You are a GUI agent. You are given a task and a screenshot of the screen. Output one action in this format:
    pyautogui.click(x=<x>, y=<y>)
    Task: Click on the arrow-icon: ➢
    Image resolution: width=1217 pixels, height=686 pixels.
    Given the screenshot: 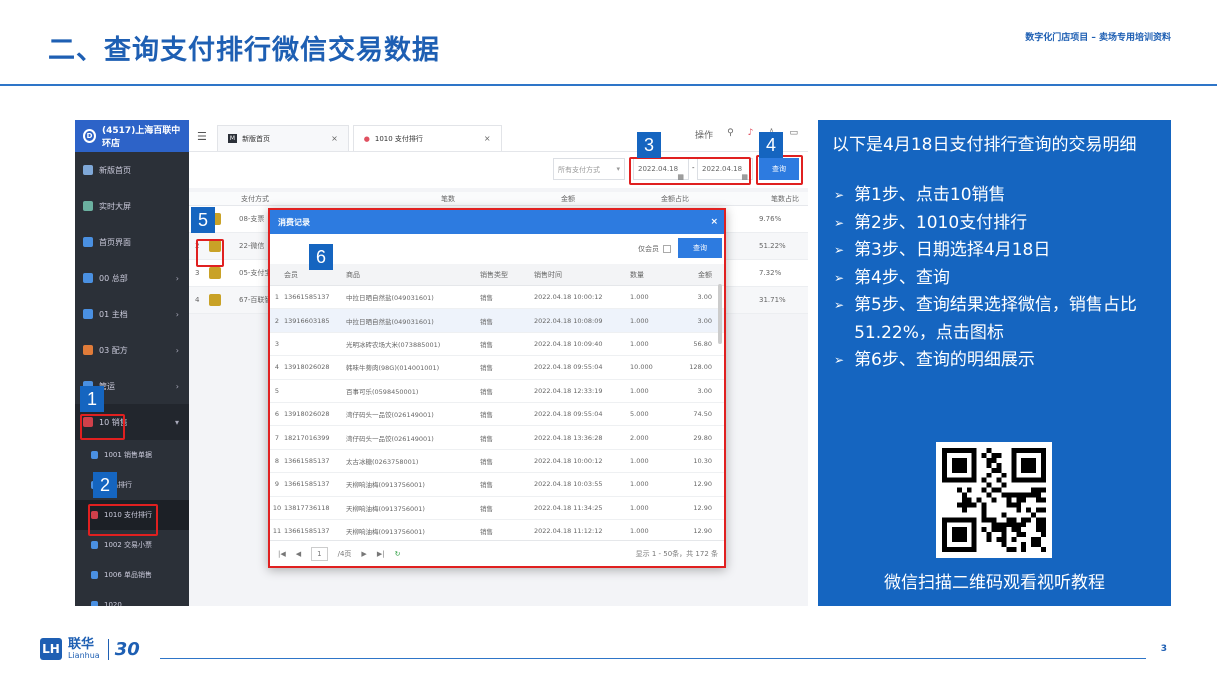 What is the action you would take?
    pyautogui.click(x=839, y=360)
    